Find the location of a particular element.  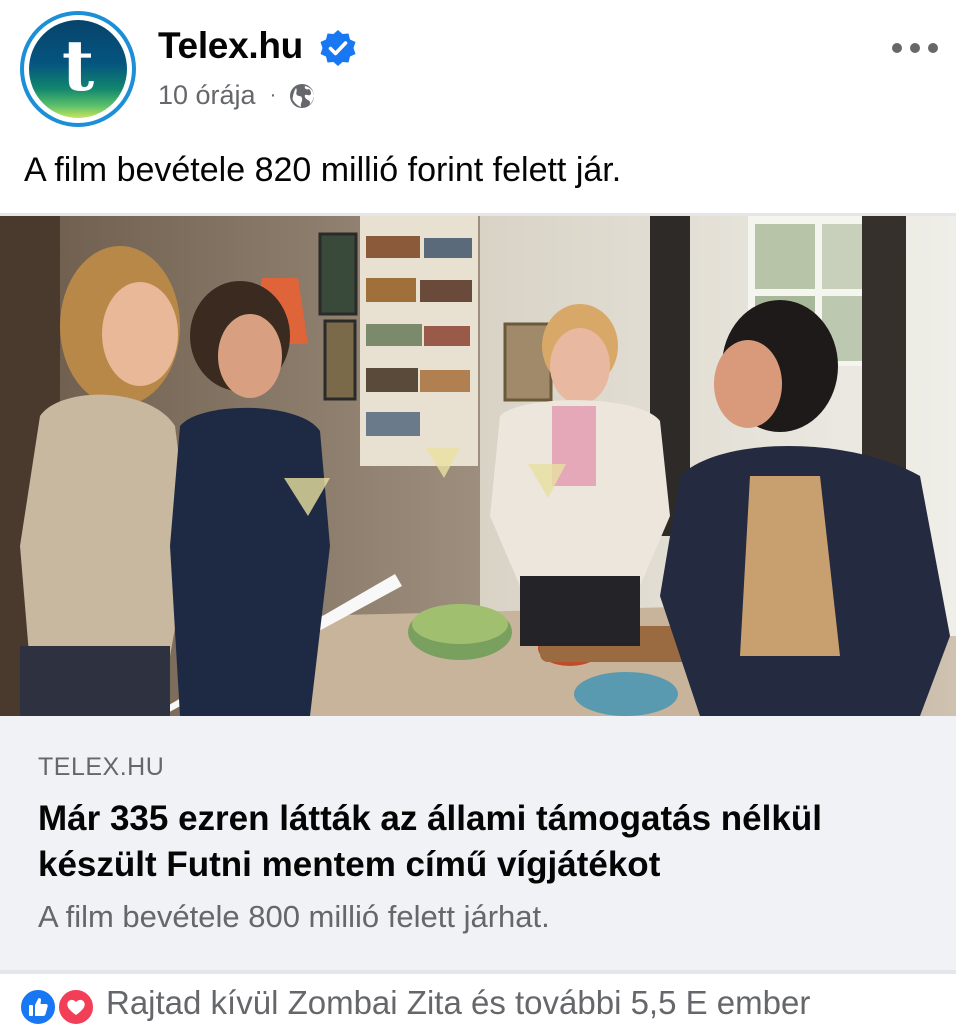

thumbs-up-icon is located at coordinates (38, 1007).